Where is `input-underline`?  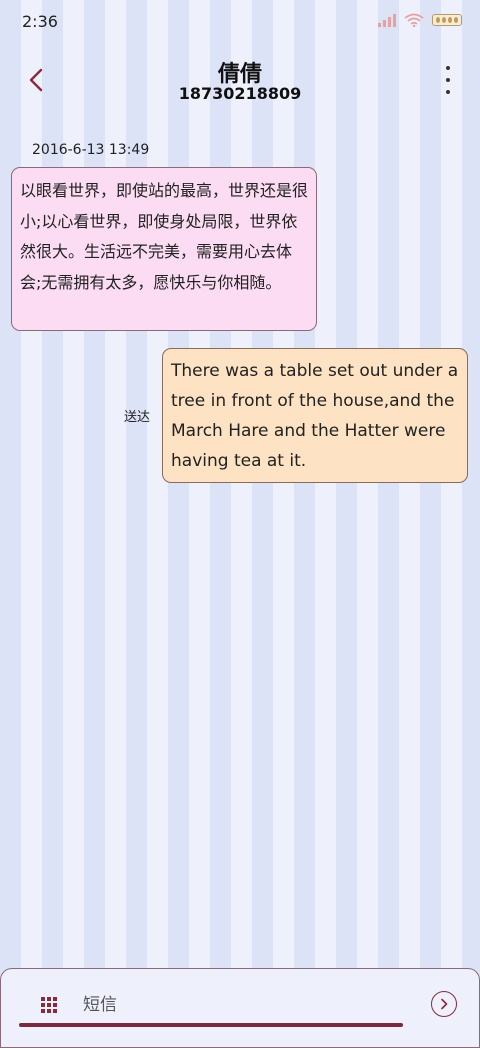 input-underline is located at coordinates (211, 1025).